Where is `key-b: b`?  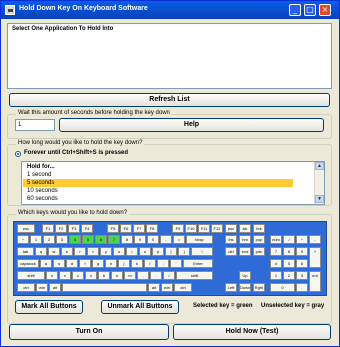 key-b: b is located at coordinates (104, 275).